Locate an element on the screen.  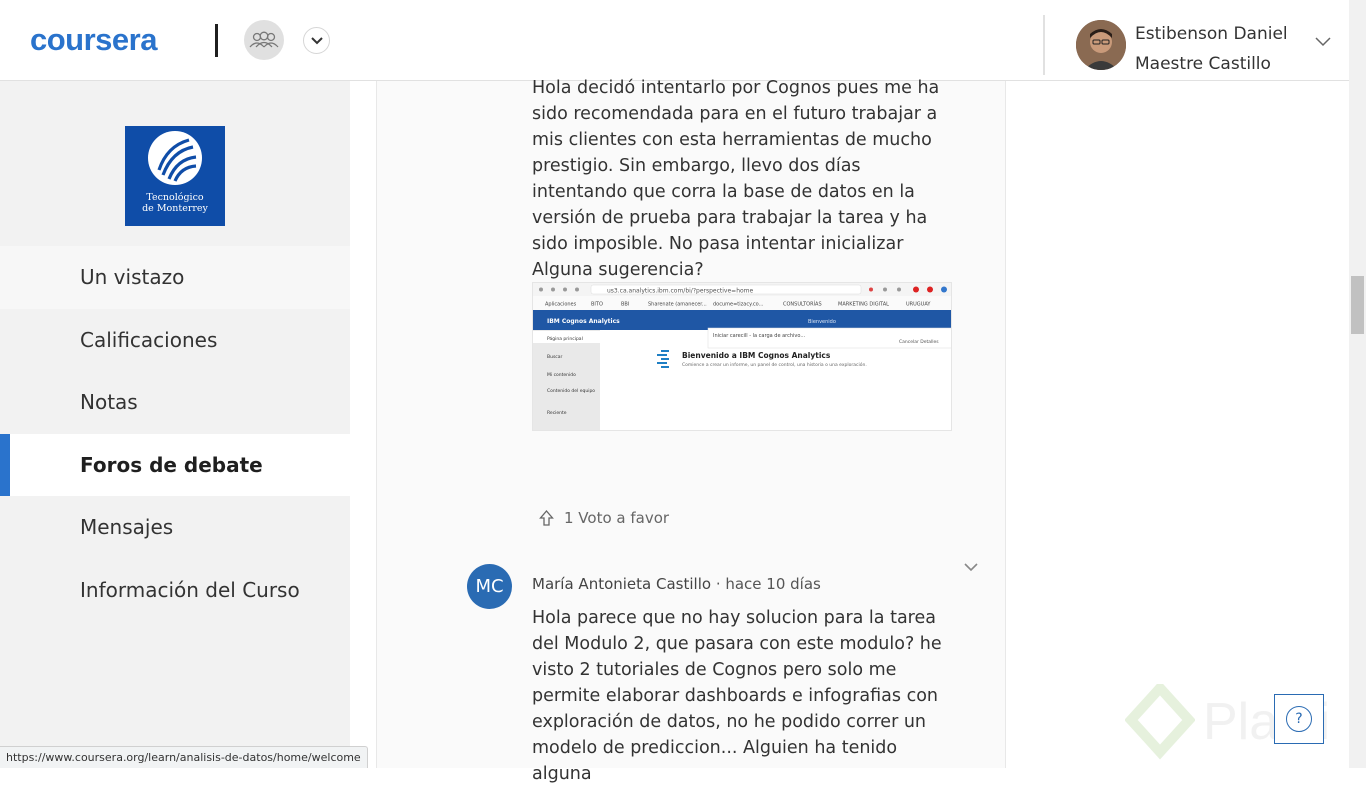
author-avatar: MC is located at coordinates (489, 586).